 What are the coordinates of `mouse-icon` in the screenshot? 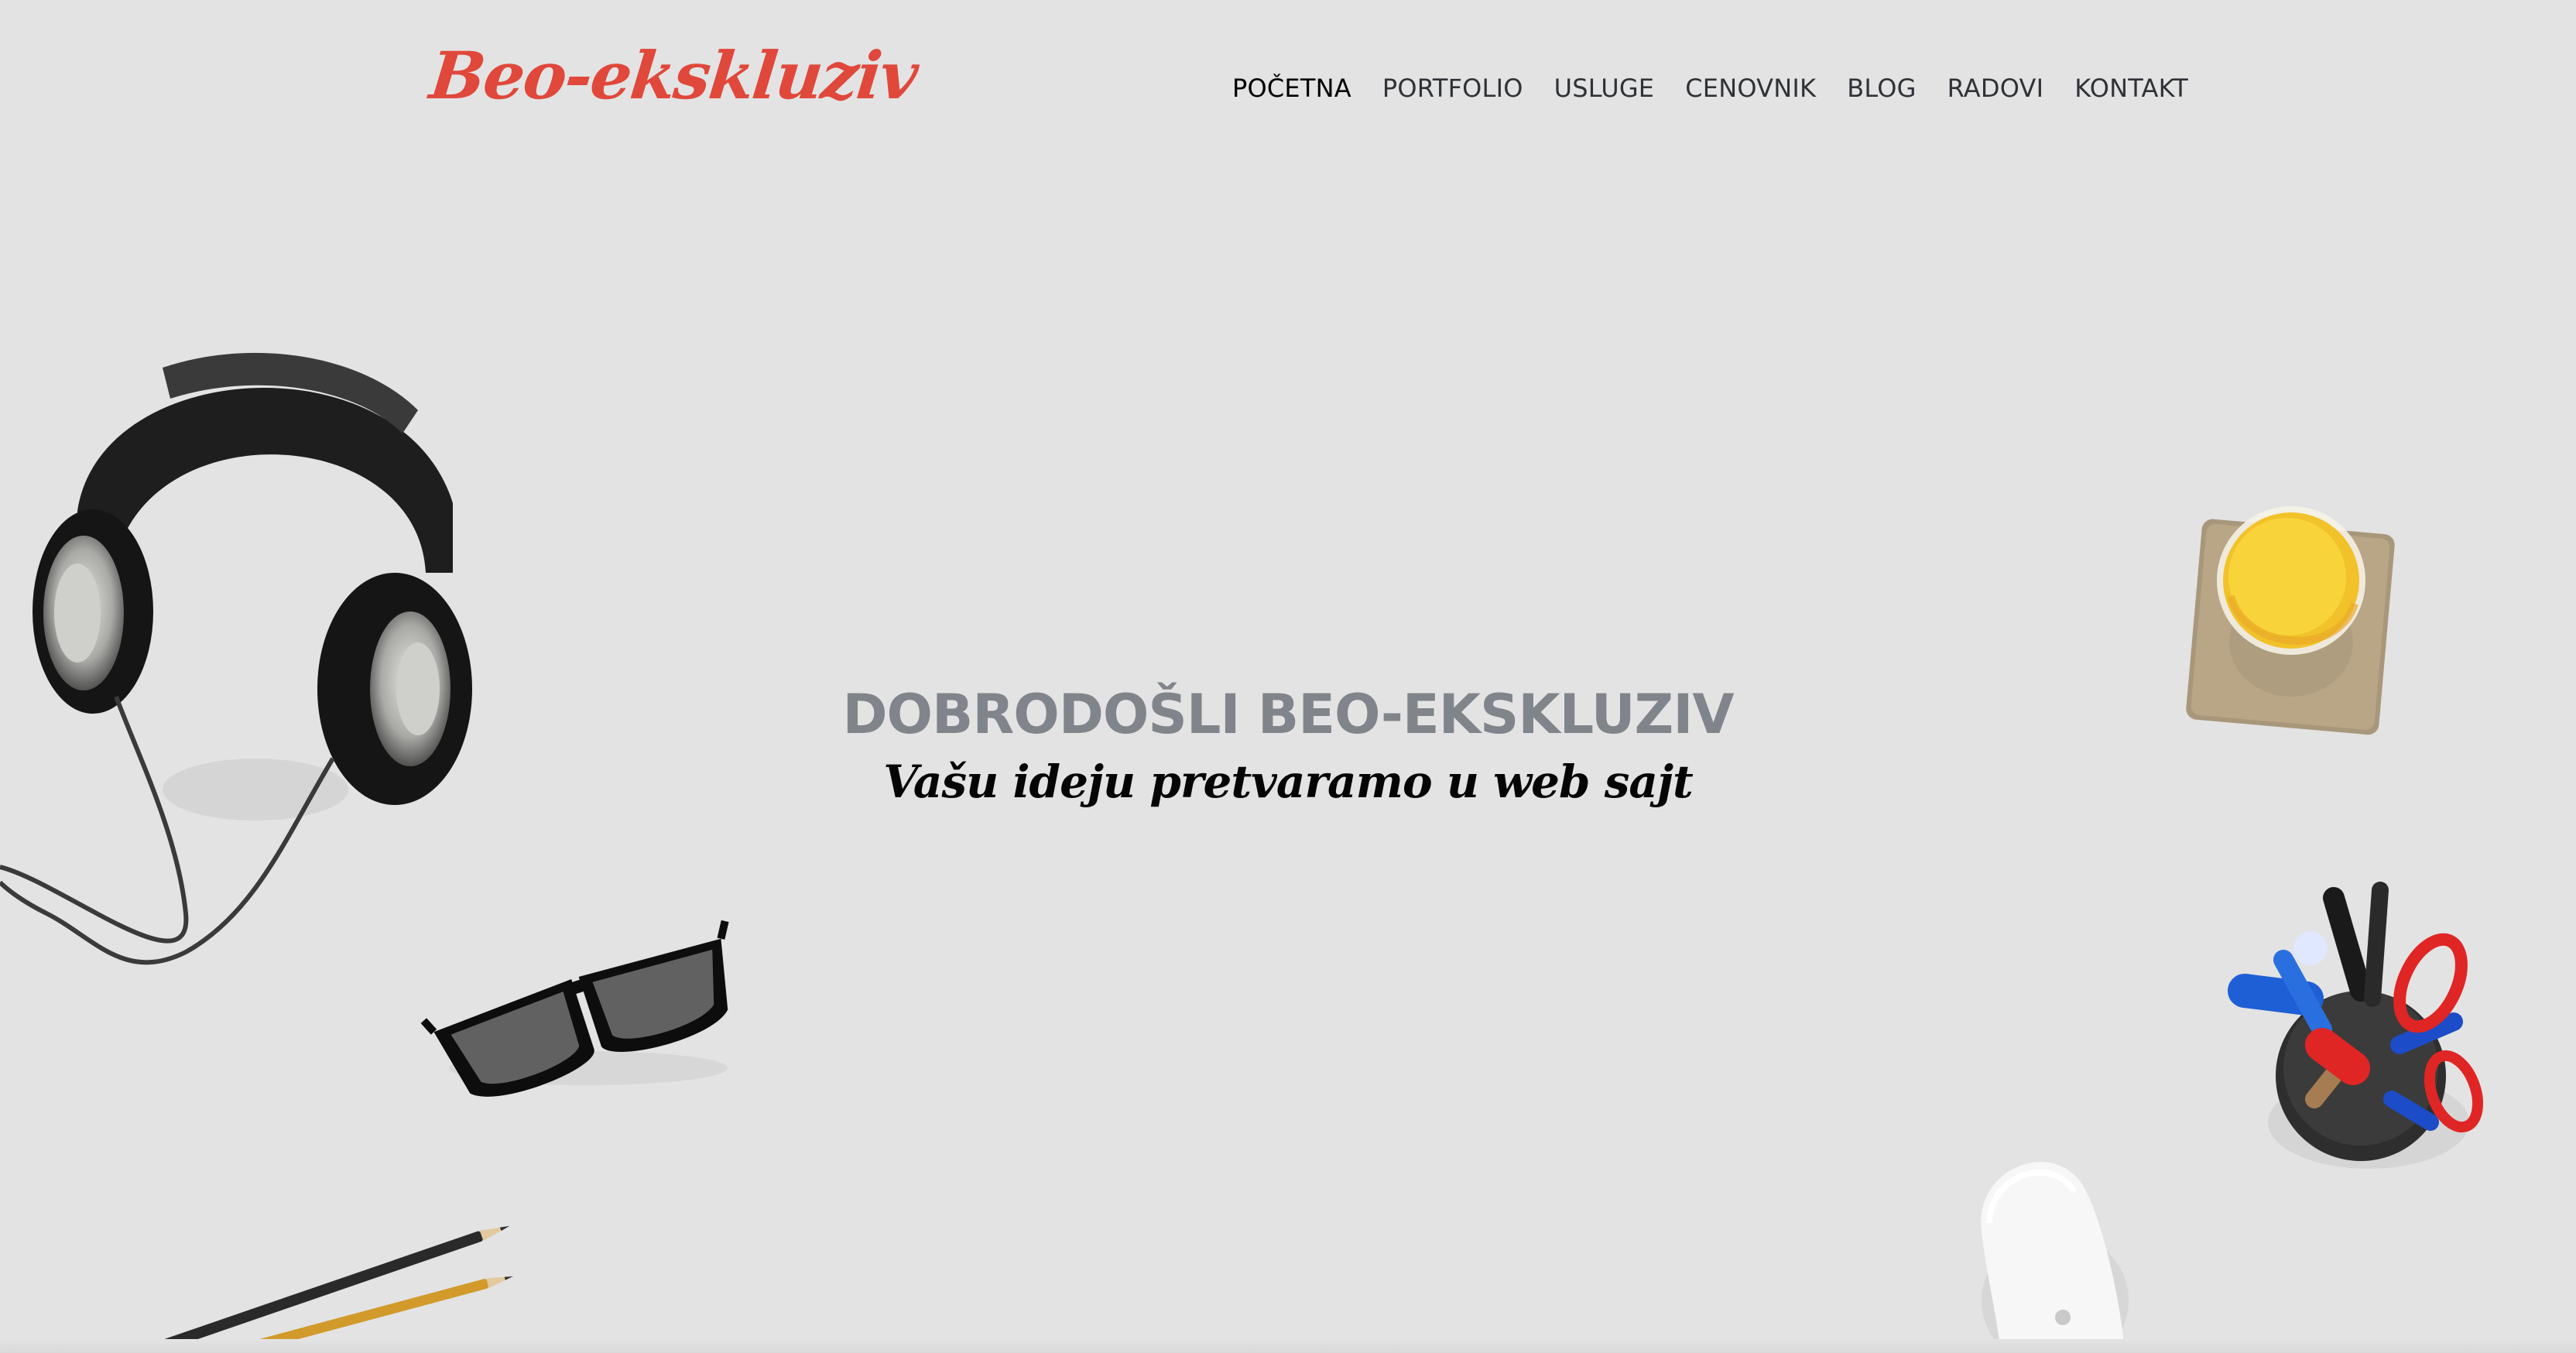 It's located at (2055, 1257).